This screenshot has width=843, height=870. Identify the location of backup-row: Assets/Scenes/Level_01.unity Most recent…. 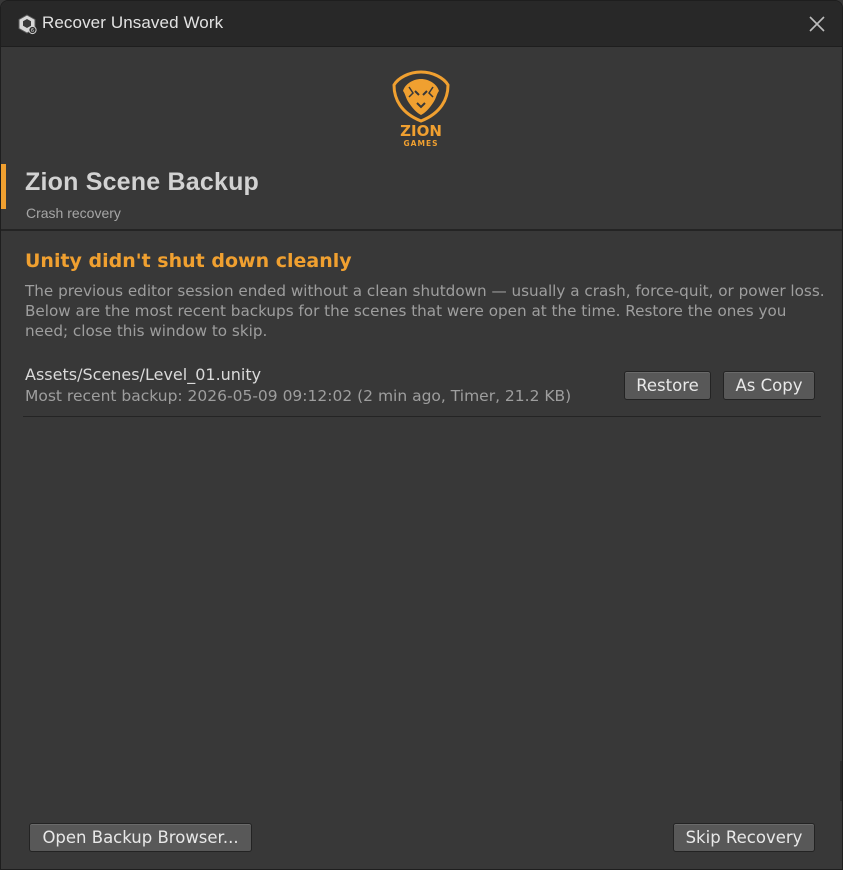
(422, 389).